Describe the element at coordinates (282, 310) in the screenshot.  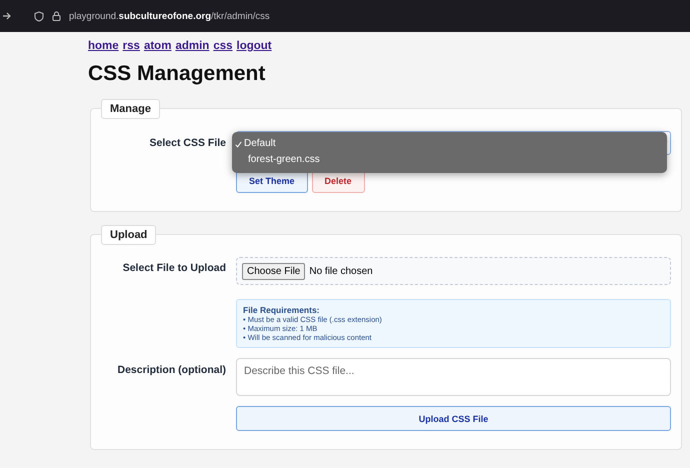
I see `requirements-title: File Requirements:` at that location.